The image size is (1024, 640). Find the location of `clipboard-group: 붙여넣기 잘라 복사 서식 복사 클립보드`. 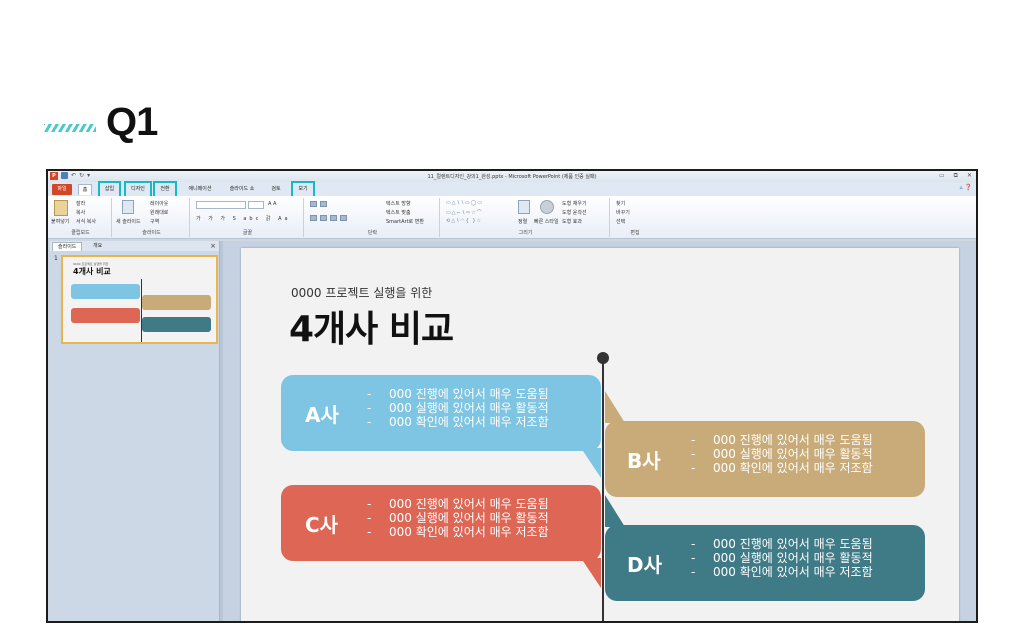

clipboard-group: 붙여넣기 잘라 복사 서식 복사 클립보드 is located at coordinates (81, 217).